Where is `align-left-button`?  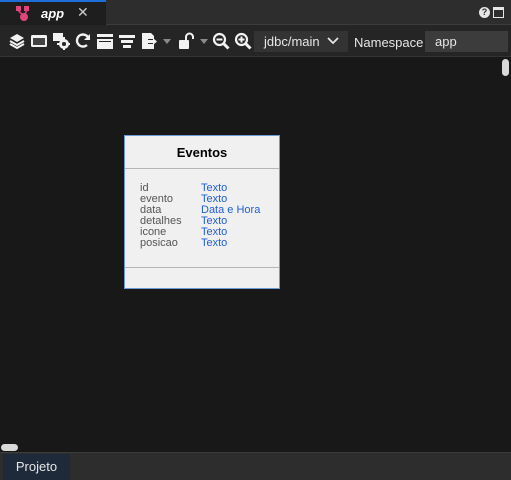
align-left-button is located at coordinates (105, 41).